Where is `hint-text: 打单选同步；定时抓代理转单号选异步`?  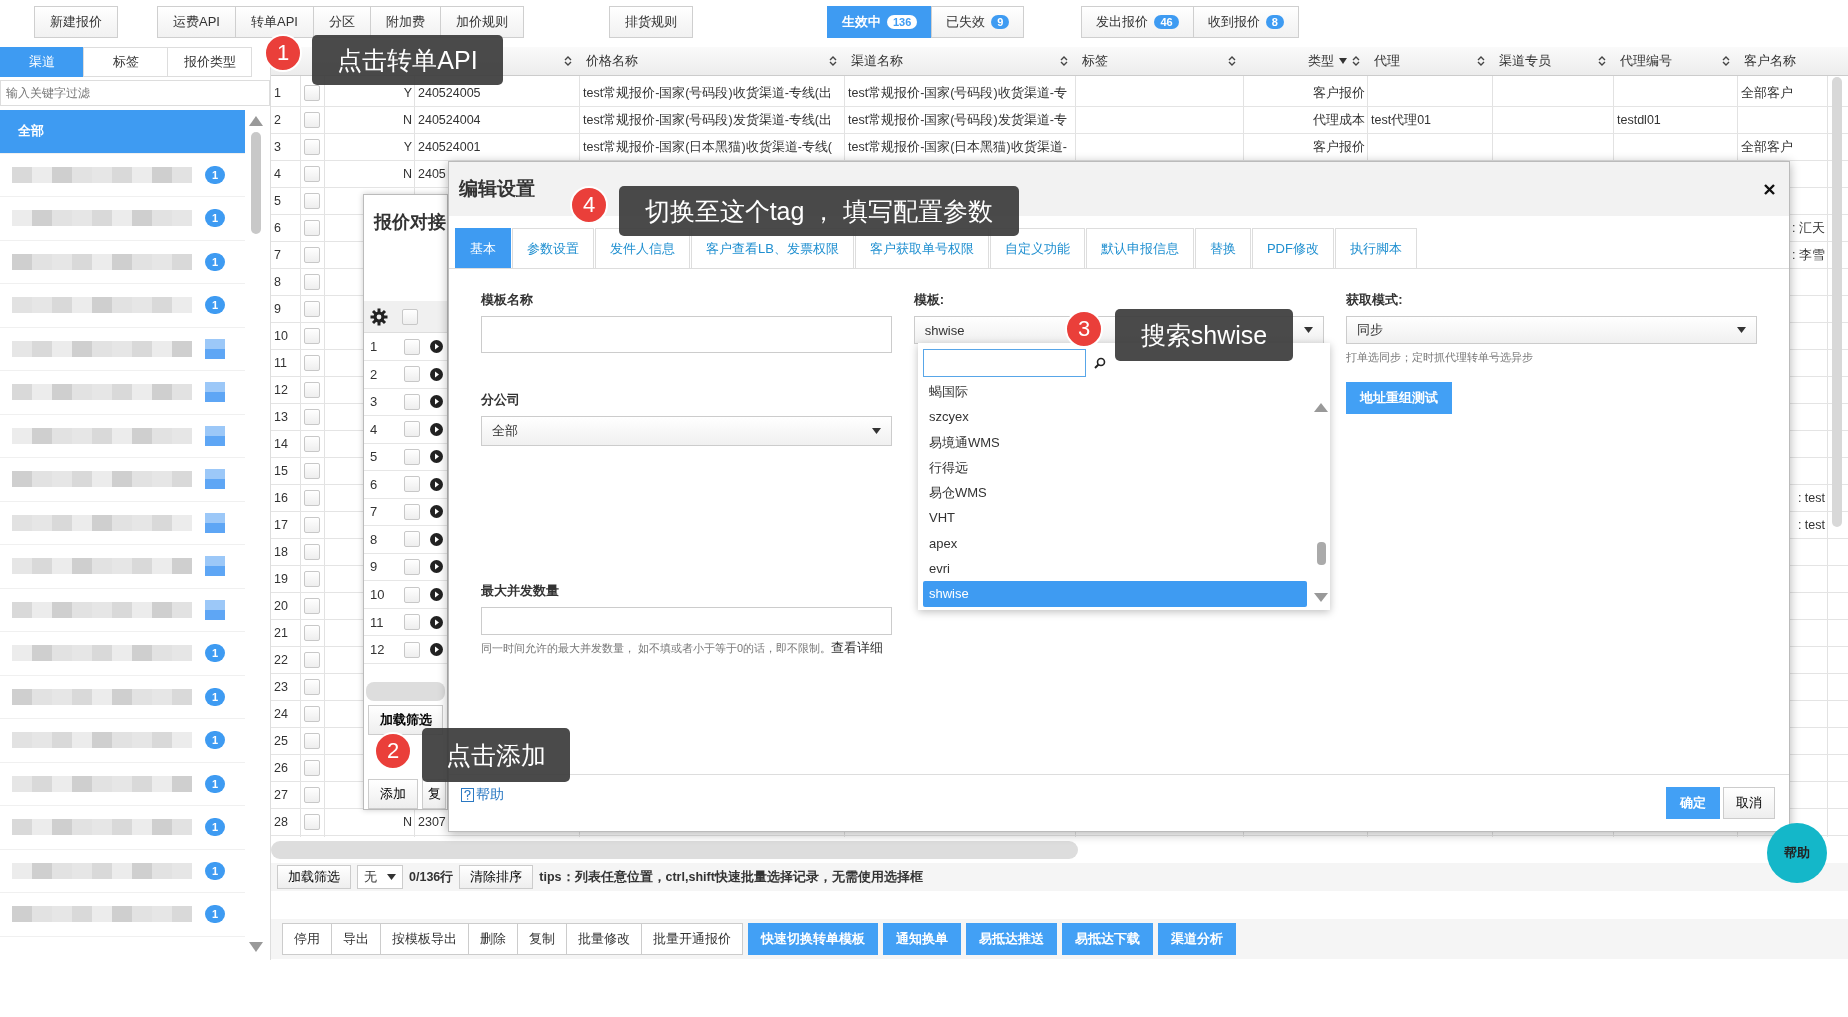
hint-text: 打单选同步；定时抓代理转单号选异步 is located at coordinates (1440, 357).